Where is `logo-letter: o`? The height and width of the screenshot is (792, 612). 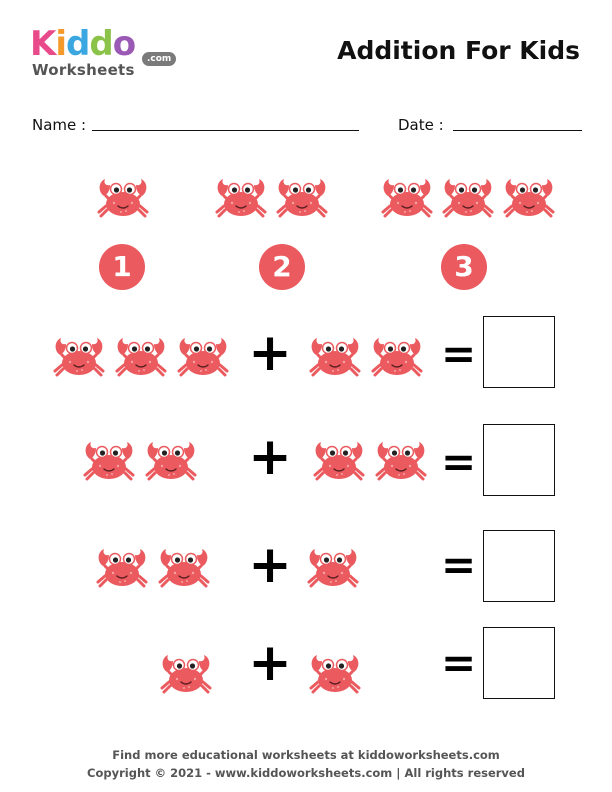
logo-letter: o is located at coordinates (124, 44).